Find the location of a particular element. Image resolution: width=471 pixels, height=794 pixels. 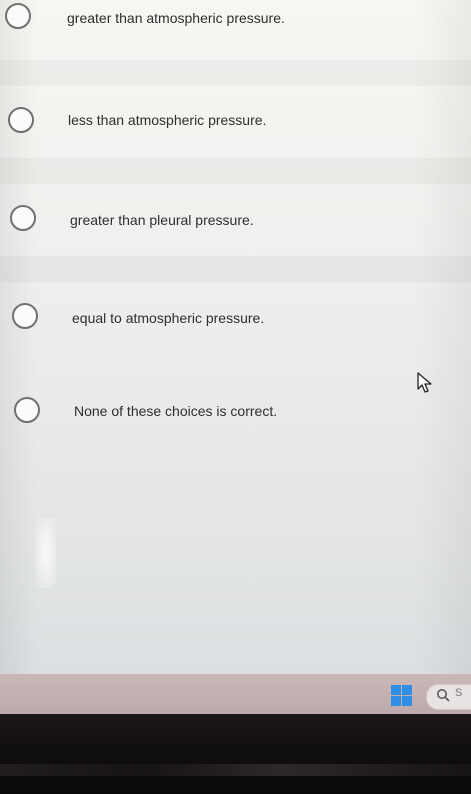

answer-option-5: None of these choices is correct. is located at coordinates (235, 413).